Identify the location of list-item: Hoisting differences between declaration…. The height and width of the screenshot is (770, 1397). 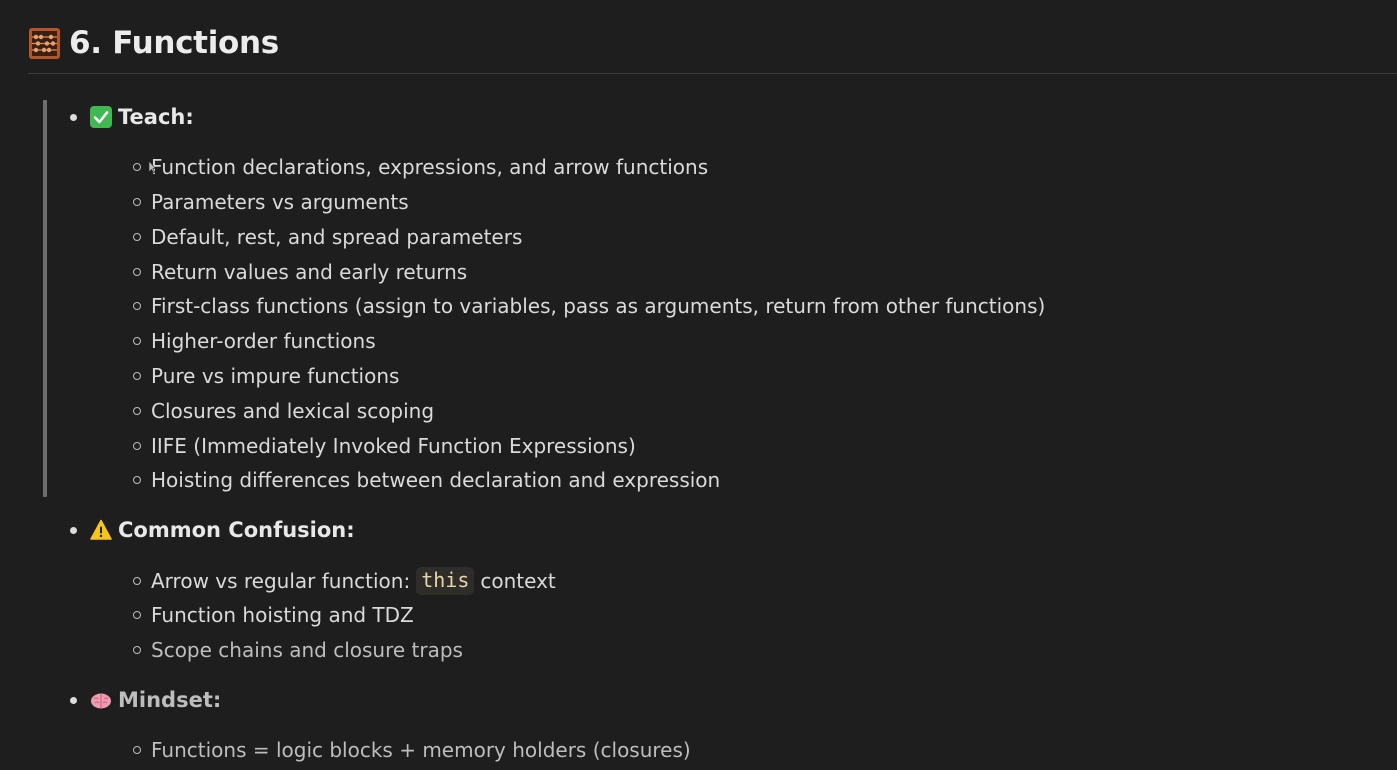
(426, 480).